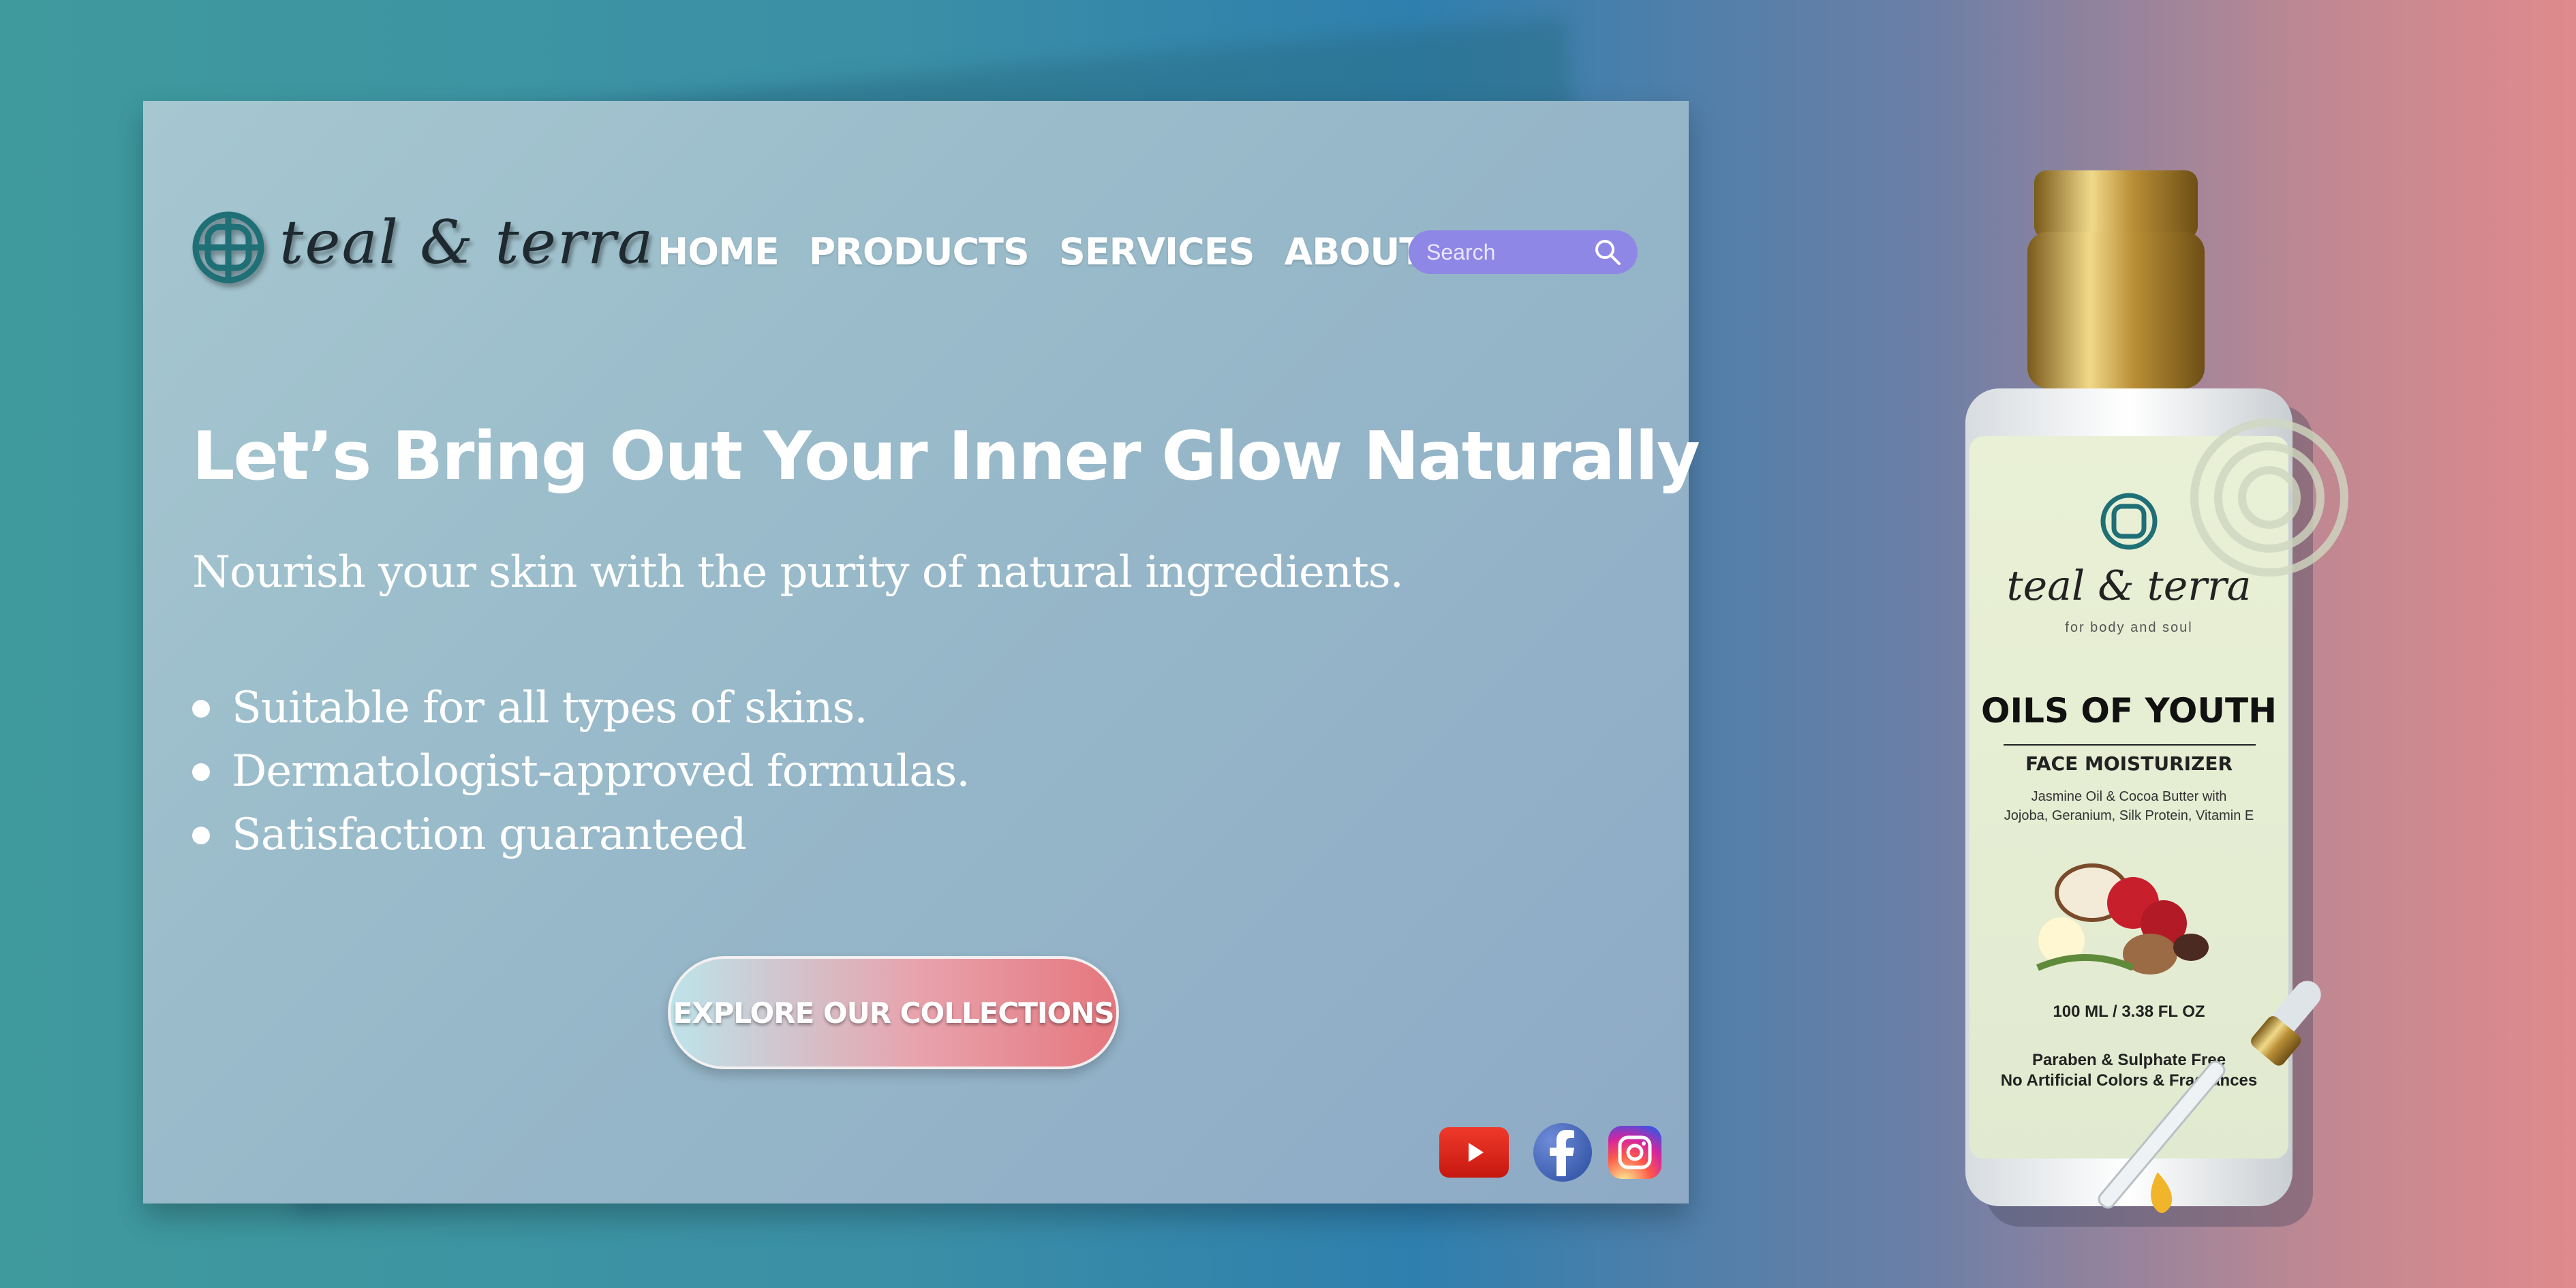  I want to click on nav-about: ABOUT, so click(1354, 252).